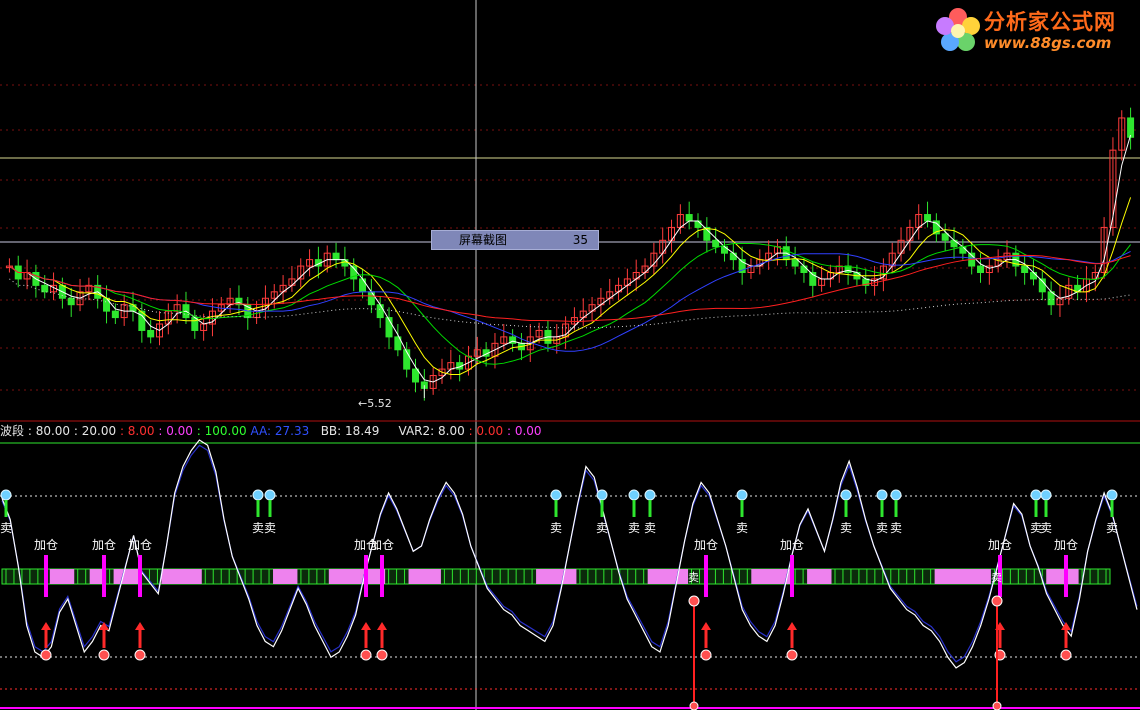 The image size is (1140, 710). Describe the element at coordinates (416, 431) in the screenshot. I see `var2-label: VAR2:` at that location.